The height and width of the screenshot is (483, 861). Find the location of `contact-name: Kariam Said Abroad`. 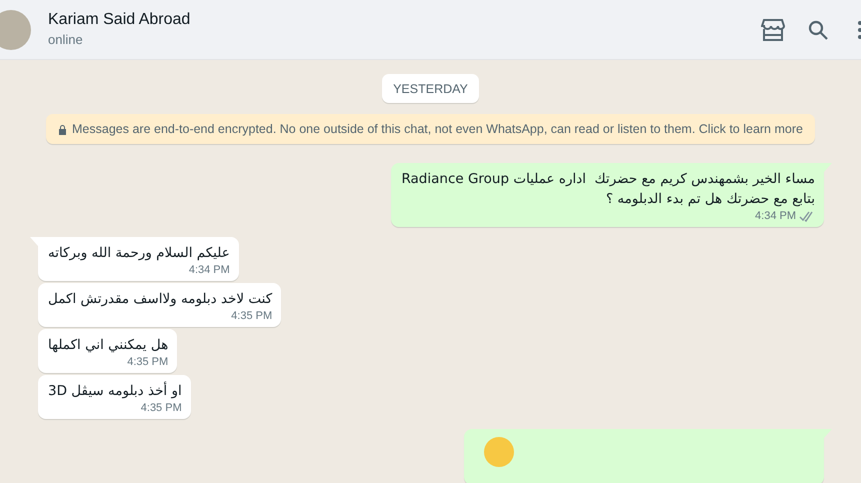

contact-name: Kariam Said Abroad is located at coordinates (404, 19).